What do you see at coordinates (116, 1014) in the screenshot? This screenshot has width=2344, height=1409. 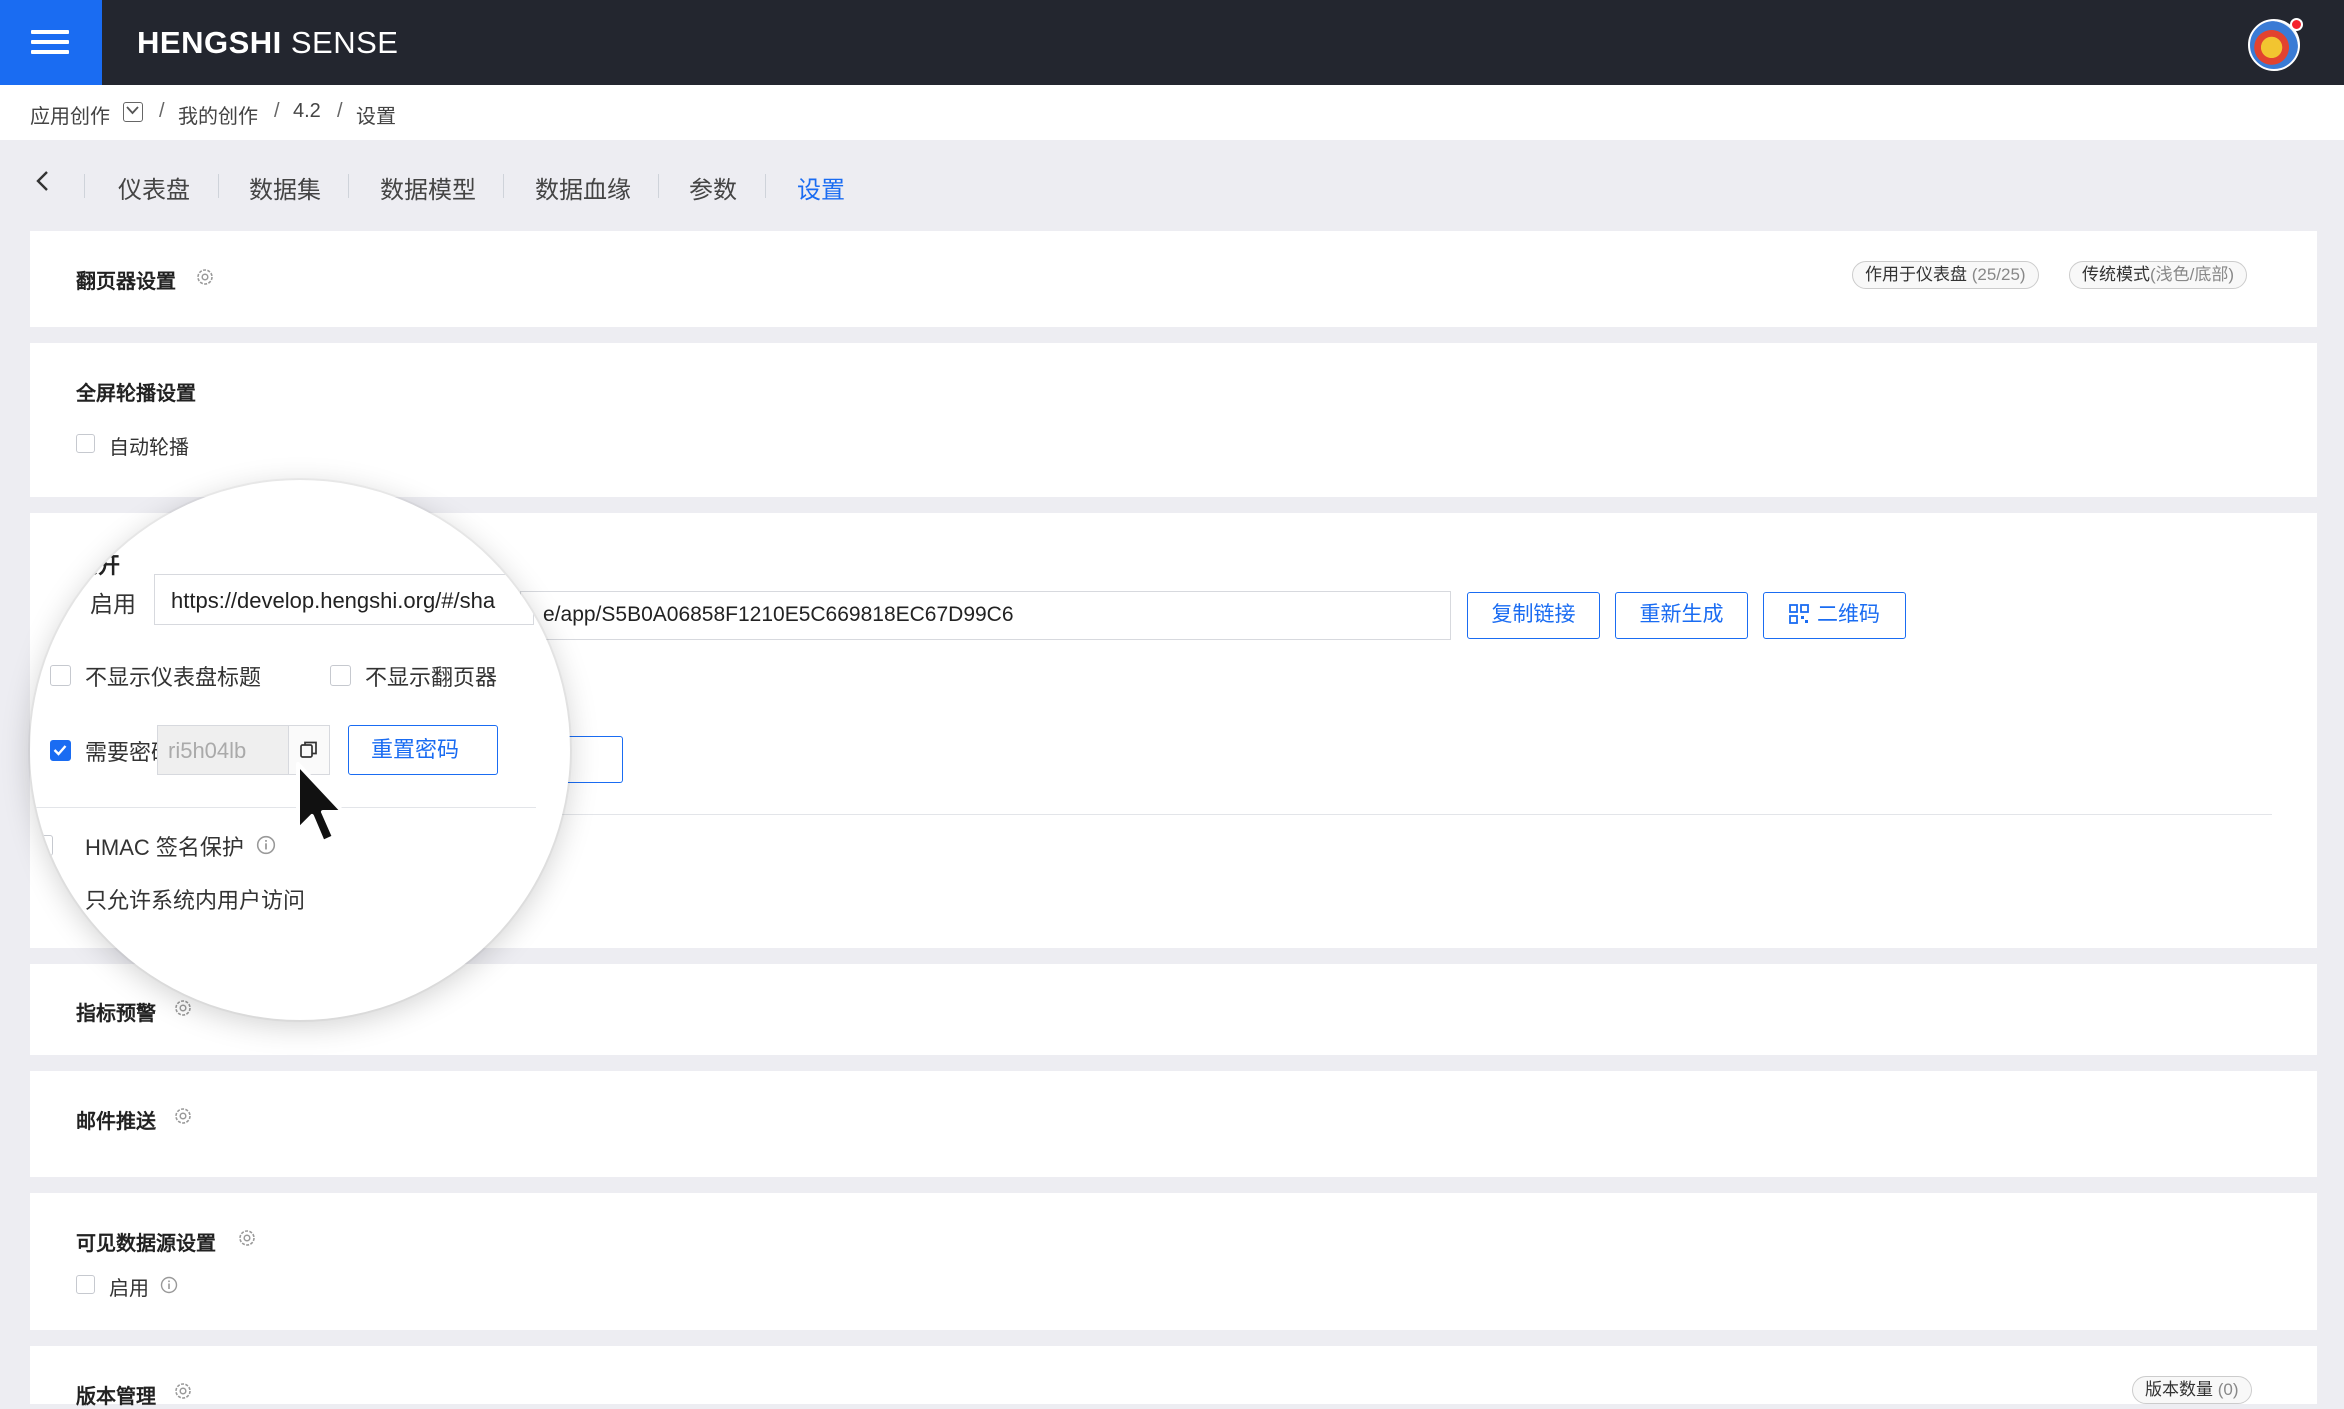 I see `card-title: 指标预警` at bounding box center [116, 1014].